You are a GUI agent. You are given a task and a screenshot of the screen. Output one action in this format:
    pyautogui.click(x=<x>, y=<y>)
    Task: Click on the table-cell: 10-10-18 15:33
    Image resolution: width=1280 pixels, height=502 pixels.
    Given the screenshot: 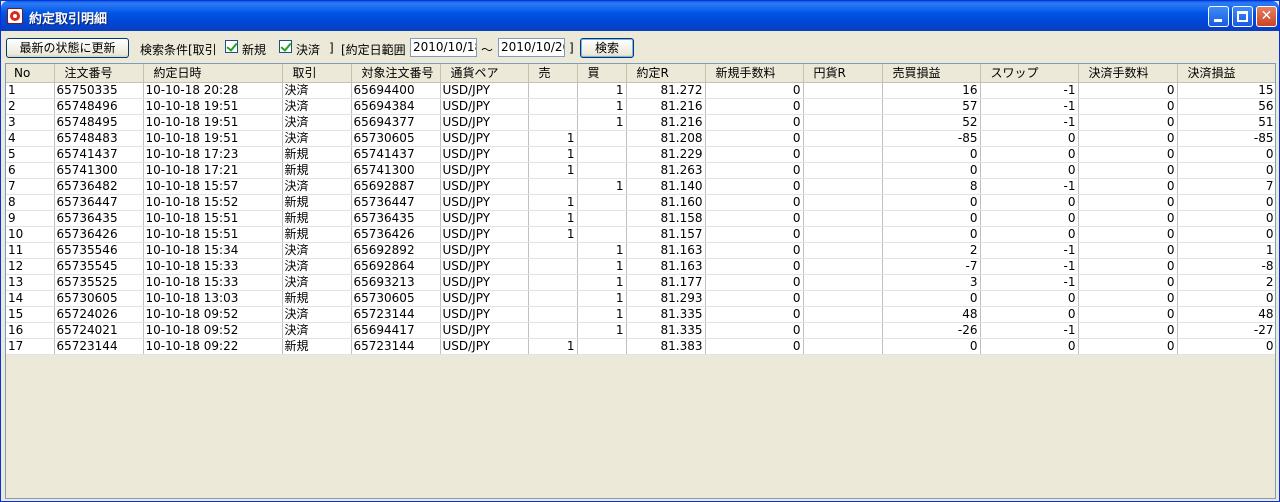 What is the action you would take?
    pyautogui.click(x=213, y=266)
    